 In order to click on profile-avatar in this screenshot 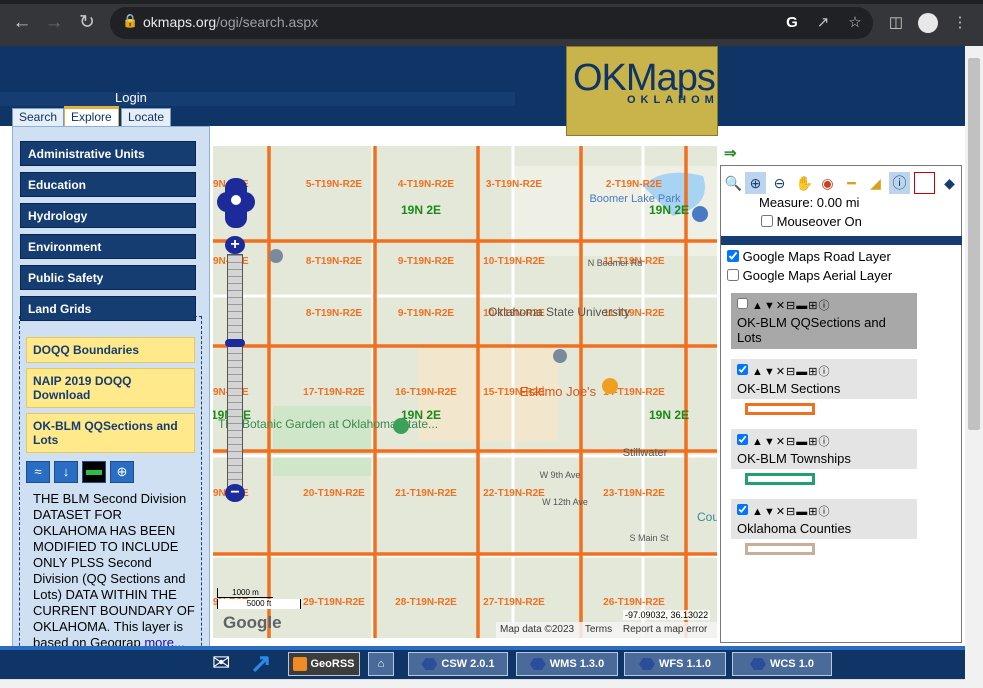, I will do `click(928, 23)`.